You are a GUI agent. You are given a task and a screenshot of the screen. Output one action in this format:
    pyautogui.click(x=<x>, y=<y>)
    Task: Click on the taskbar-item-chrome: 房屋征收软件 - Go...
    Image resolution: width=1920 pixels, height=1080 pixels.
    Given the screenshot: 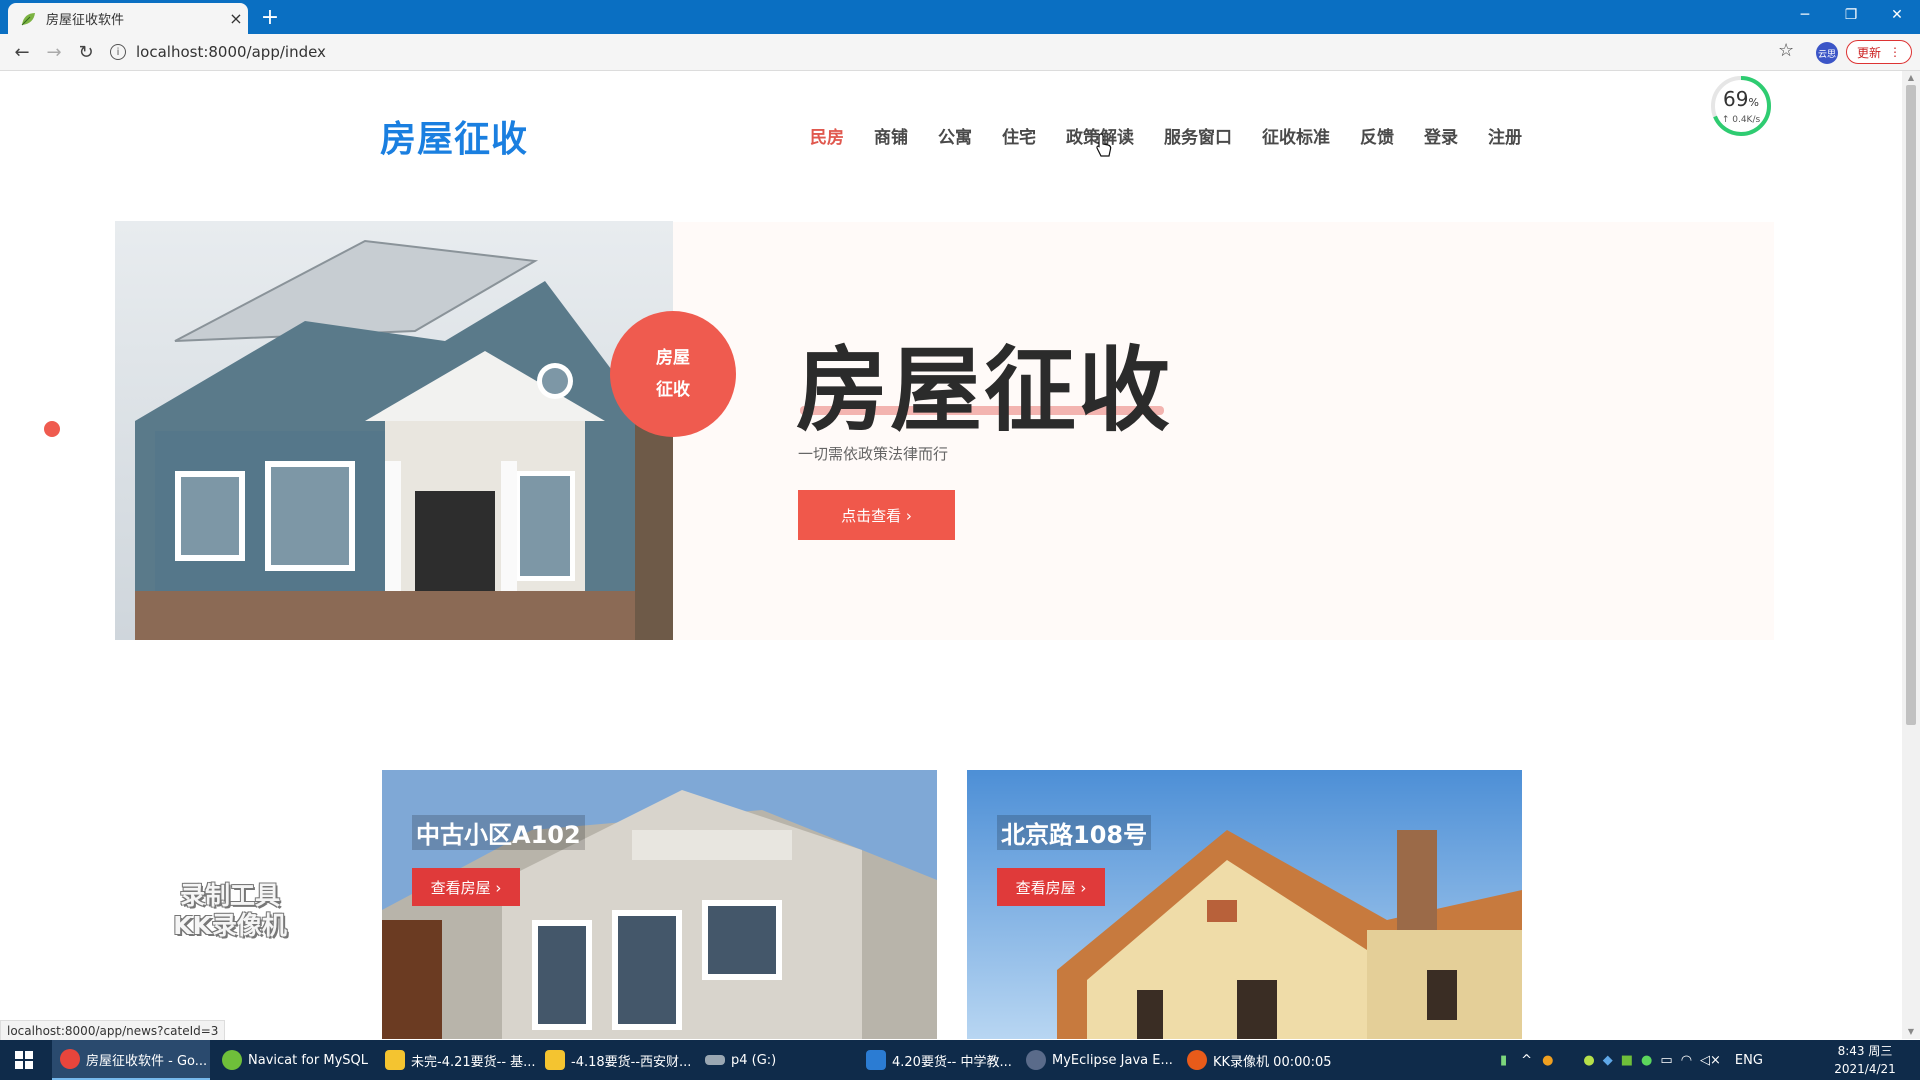 What is the action you would take?
    pyautogui.click(x=131, y=1060)
    